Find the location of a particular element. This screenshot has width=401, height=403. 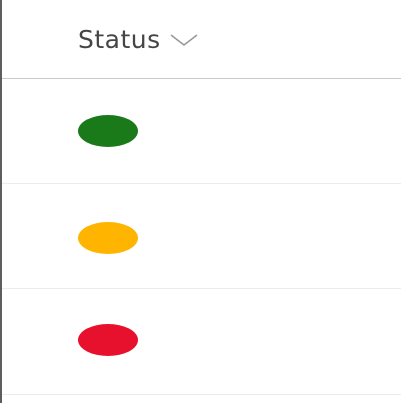

chevron-down-icon is located at coordinates (184, 39).